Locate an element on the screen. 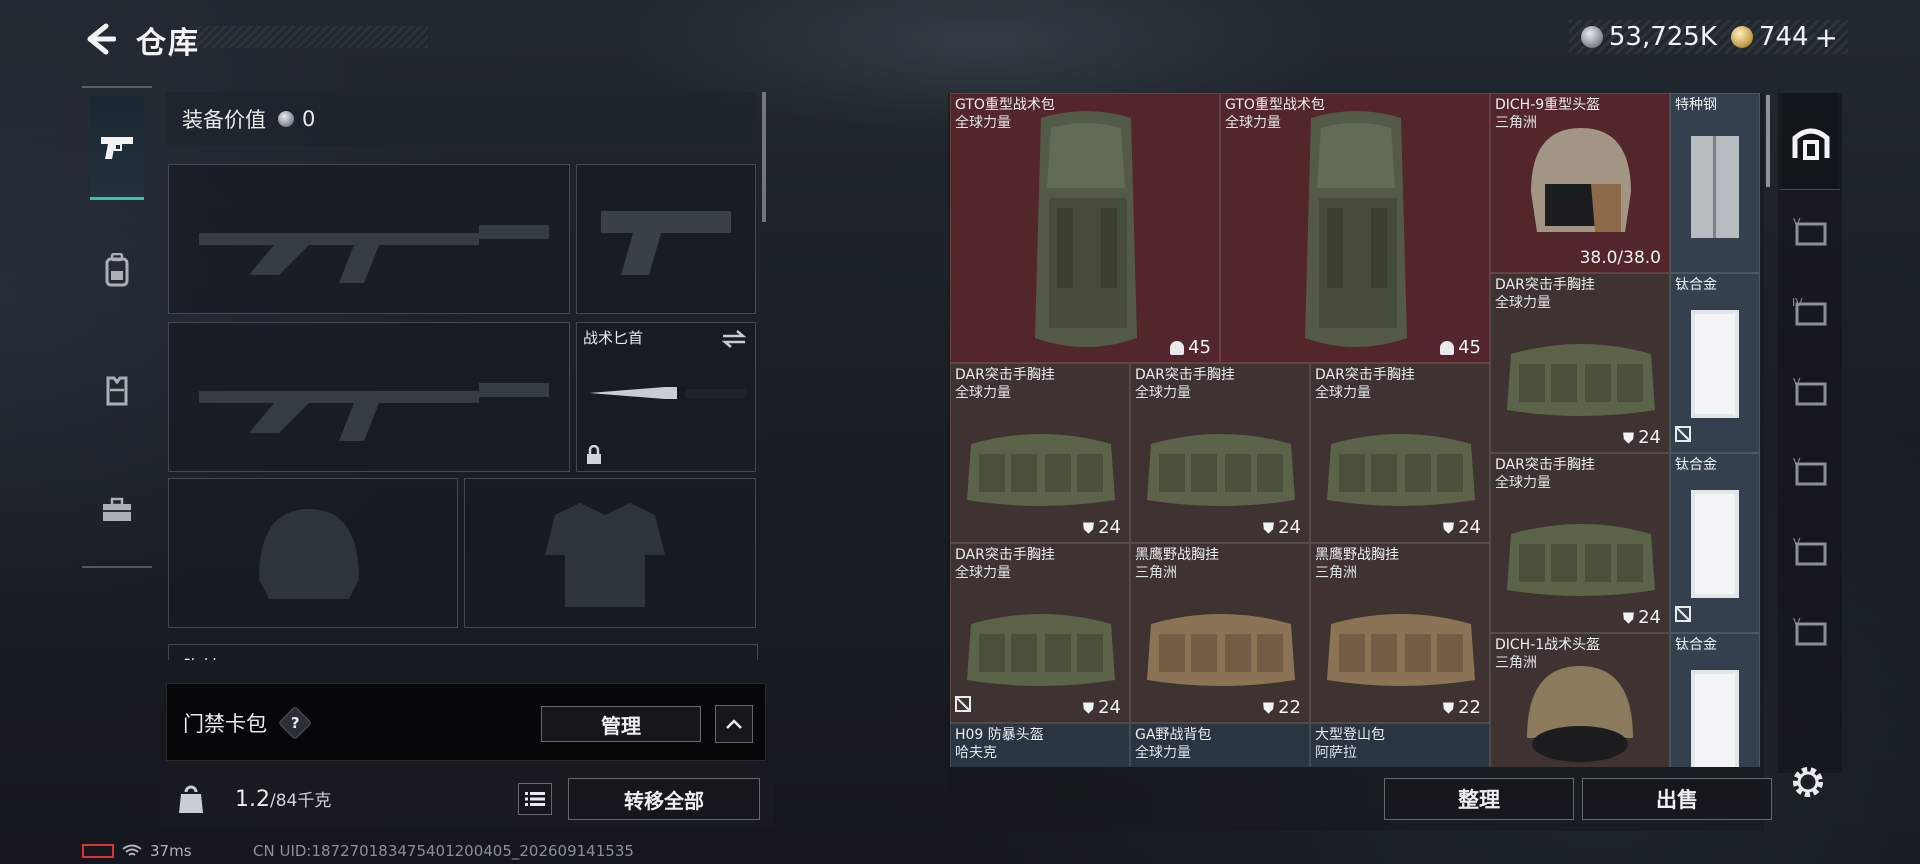 The image size is (1920, 864). stash-item-15: 钛合金 is located at coordinates (1715, 700).